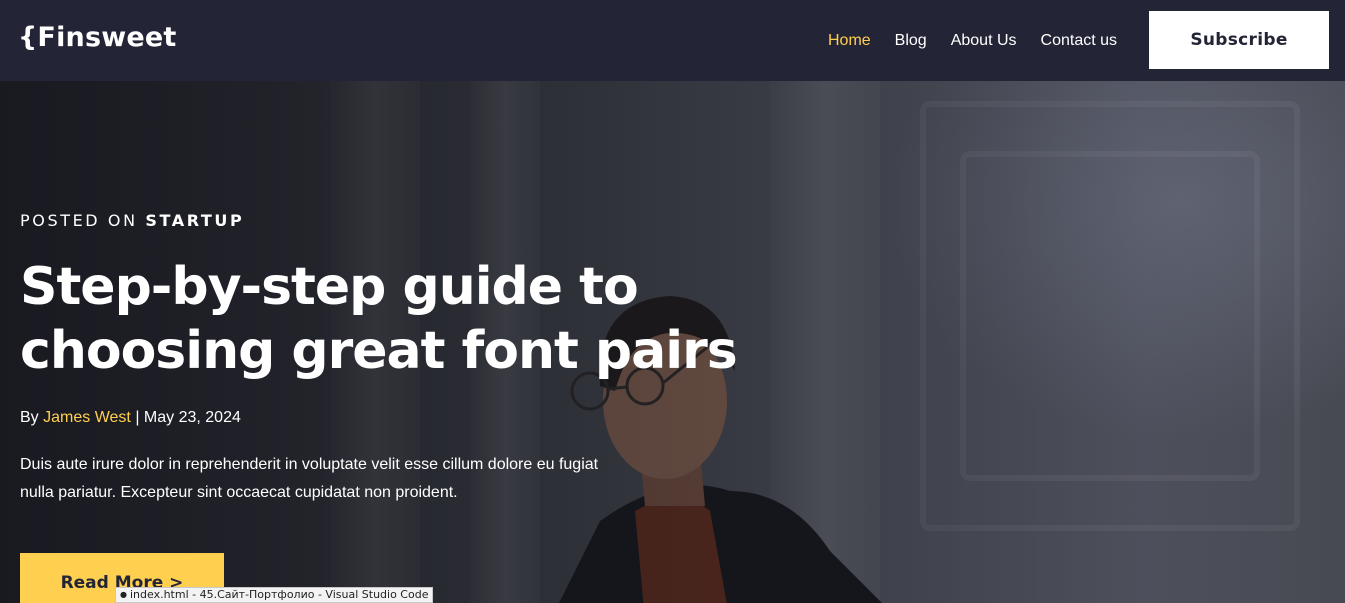  Describe the element at coordinates (29, 417) in the screenshot. I see `by-label: By` at that location.